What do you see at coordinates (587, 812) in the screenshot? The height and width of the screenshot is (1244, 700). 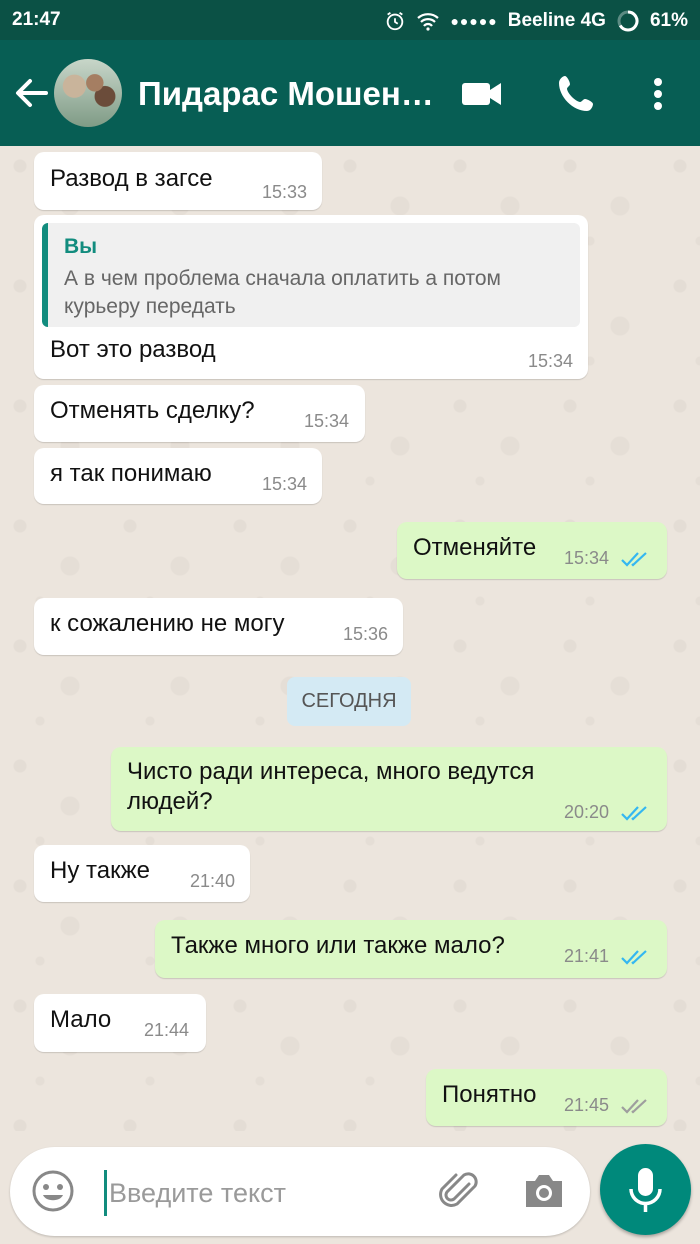 I see `message-time: 20:20` at bounding box center [587, 812].